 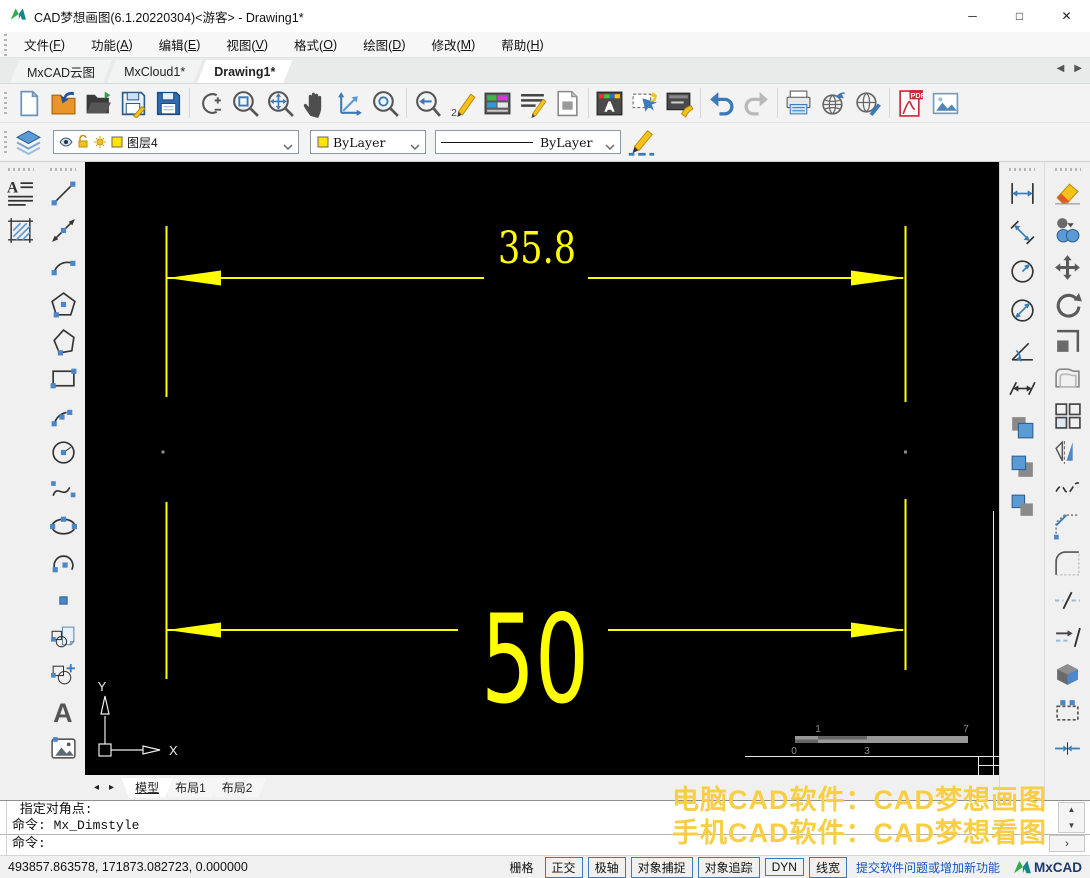 What do you see at coordinates (1022, 388) in the screenshot?
I see `dim-distance-icon` at bounding box center [1022, 388].